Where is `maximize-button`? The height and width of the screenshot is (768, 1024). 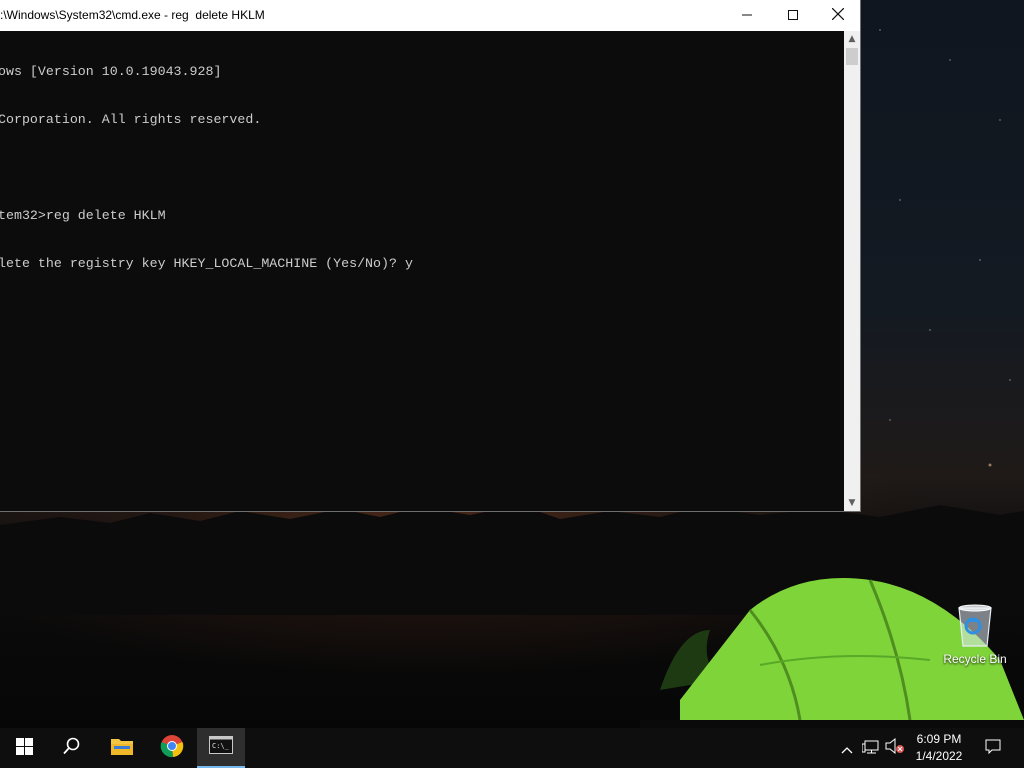
maximize-button is located at coordinates (793, 15).